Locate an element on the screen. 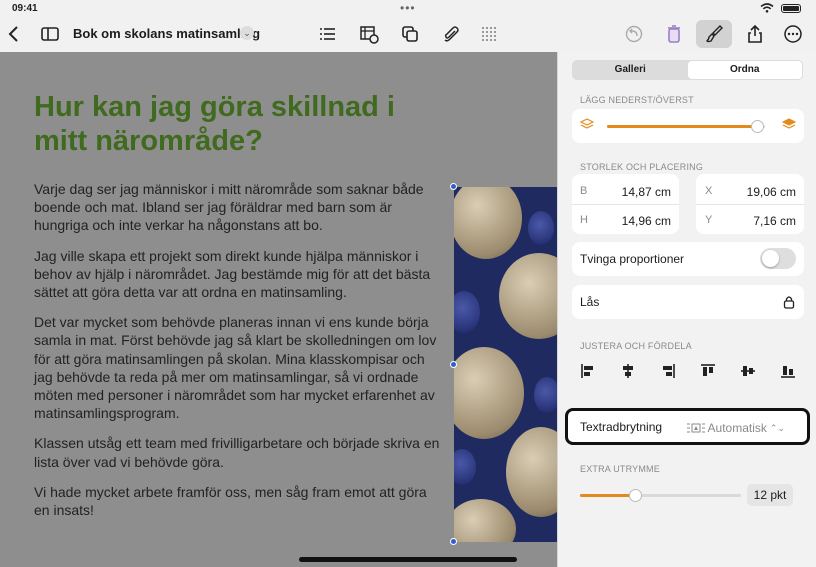 The image size is (816, 567). align-middle-icon is located at coordinates (748, 371).